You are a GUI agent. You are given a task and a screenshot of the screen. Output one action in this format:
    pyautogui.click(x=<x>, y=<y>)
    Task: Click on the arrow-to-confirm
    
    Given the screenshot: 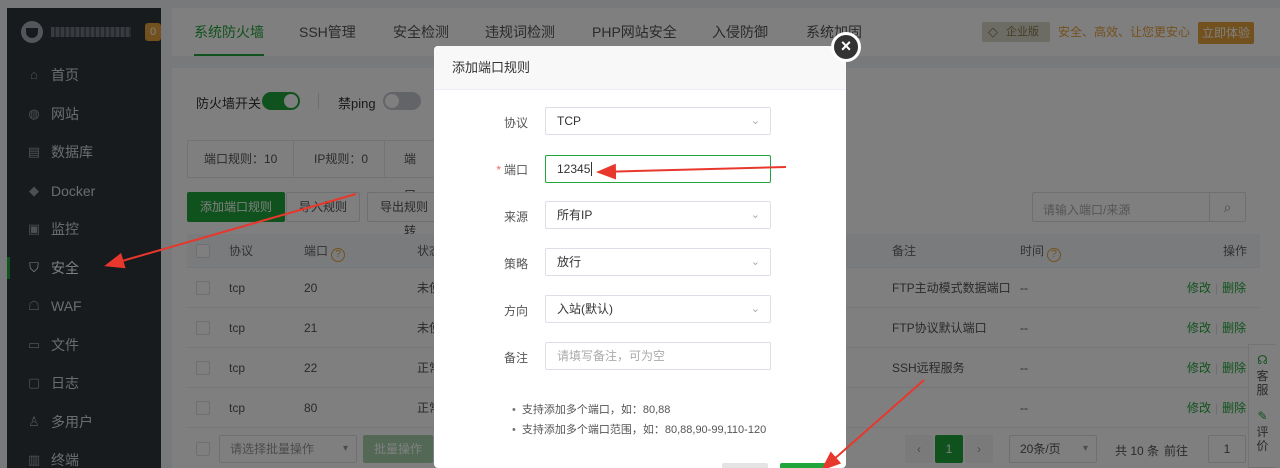 What is the action you would take?
    pyautogui.click(x=872, y=423)
    